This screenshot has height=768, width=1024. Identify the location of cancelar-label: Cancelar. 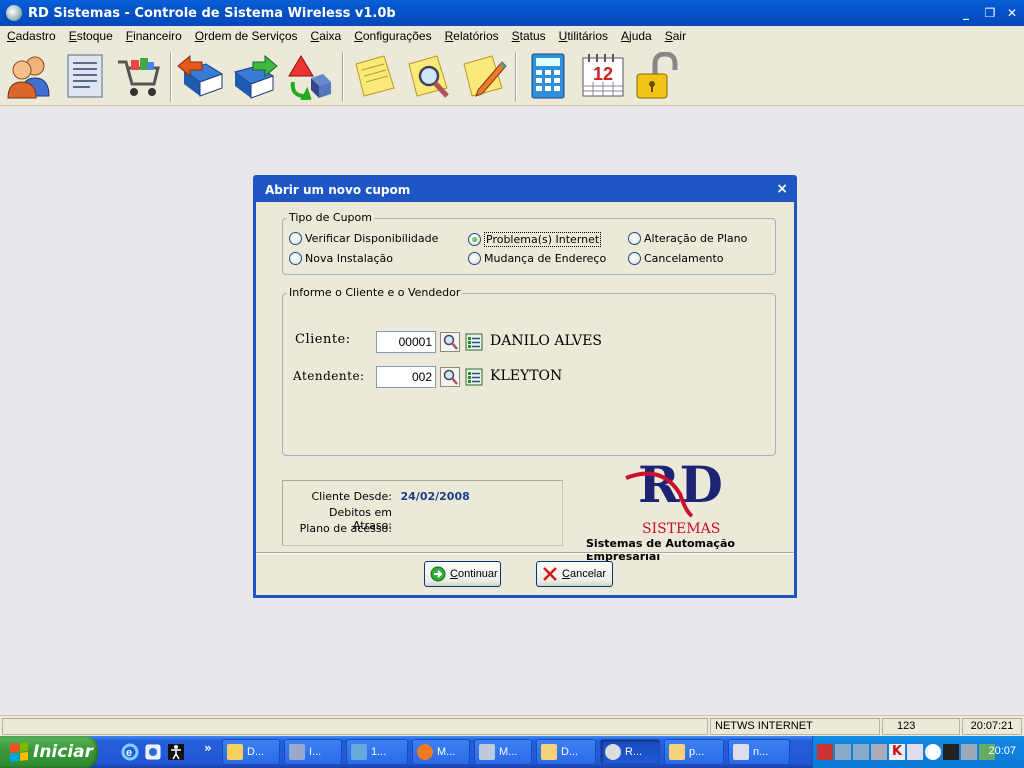
(584, 574).